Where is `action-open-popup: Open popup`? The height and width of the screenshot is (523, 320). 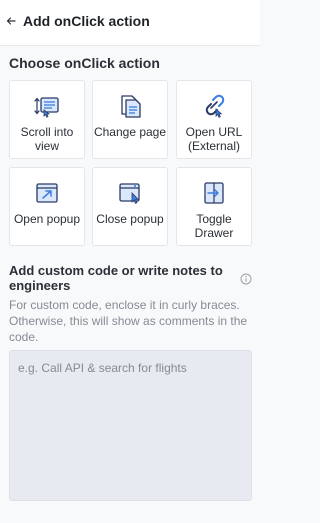
action-open-popup: Open popup is located at coordinates (47, 206).